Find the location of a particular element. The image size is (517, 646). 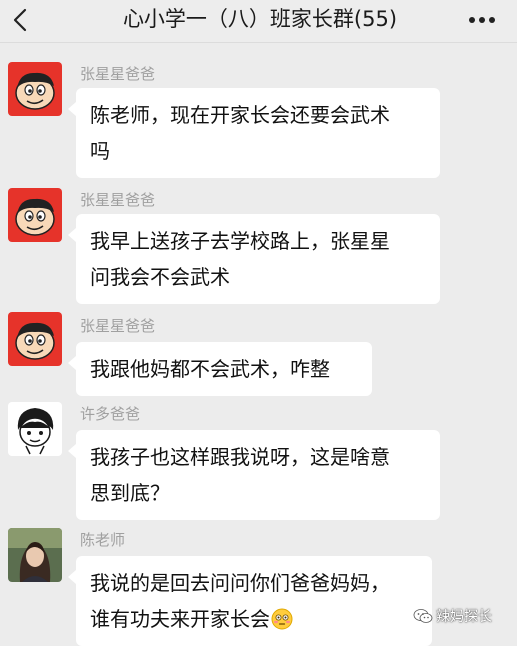

chat-title: 心小学一（八）班家长群(55) is located at coordinates (260, 19).